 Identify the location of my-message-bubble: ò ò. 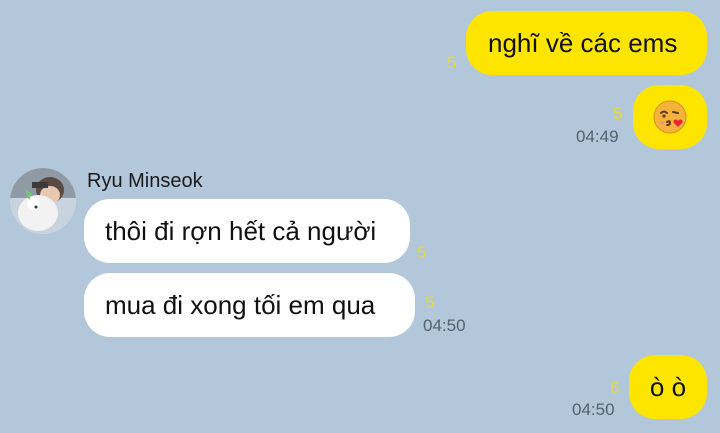
(668, 387).